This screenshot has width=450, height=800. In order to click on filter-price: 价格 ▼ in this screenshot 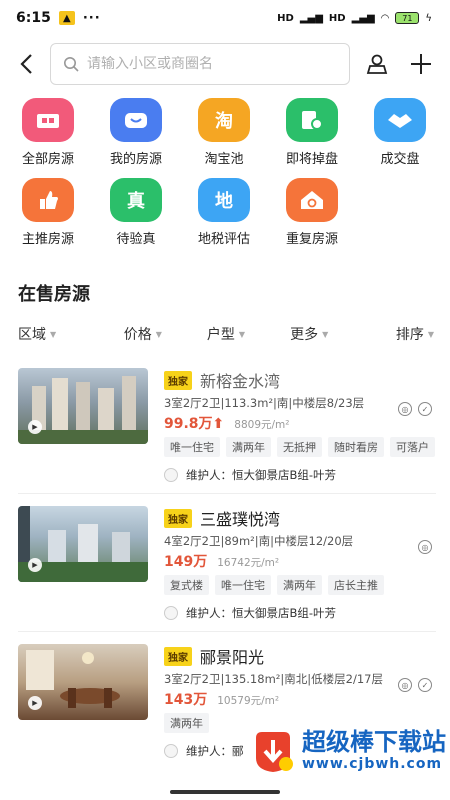, I will do `click(142, 334)`.